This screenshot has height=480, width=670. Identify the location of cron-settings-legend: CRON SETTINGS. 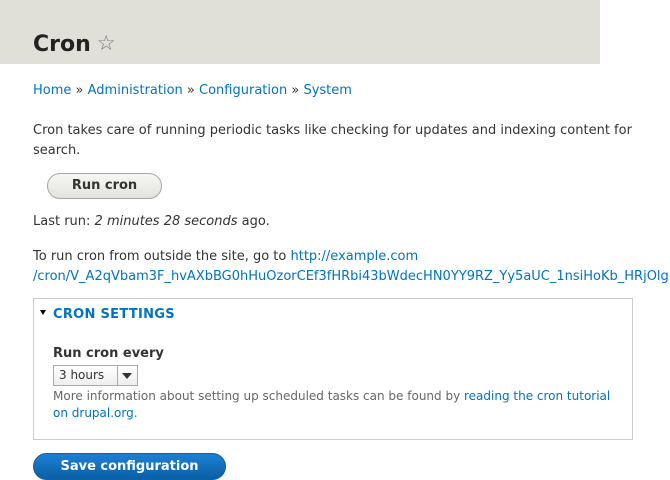
(114, 314).